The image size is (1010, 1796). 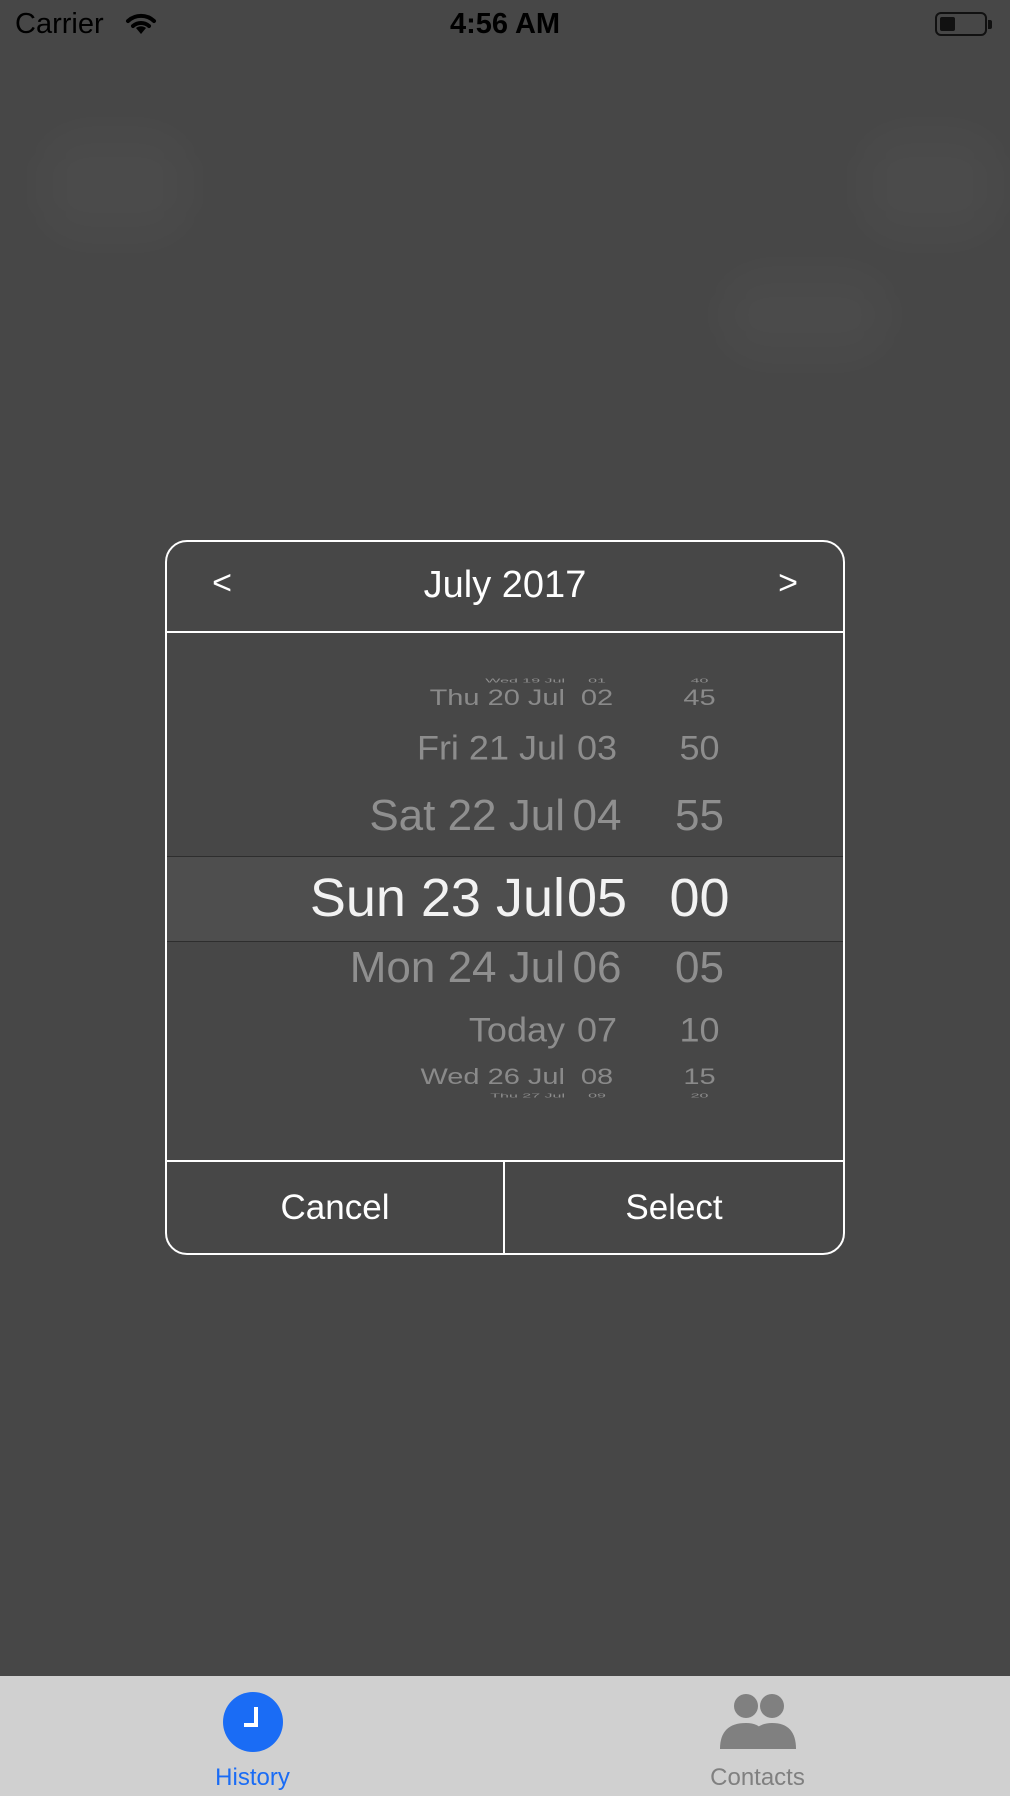 What do you see at coordinates (597, 747) in the screenshot?
I see `picker-hour: 03` at bounding box center [597, 747].